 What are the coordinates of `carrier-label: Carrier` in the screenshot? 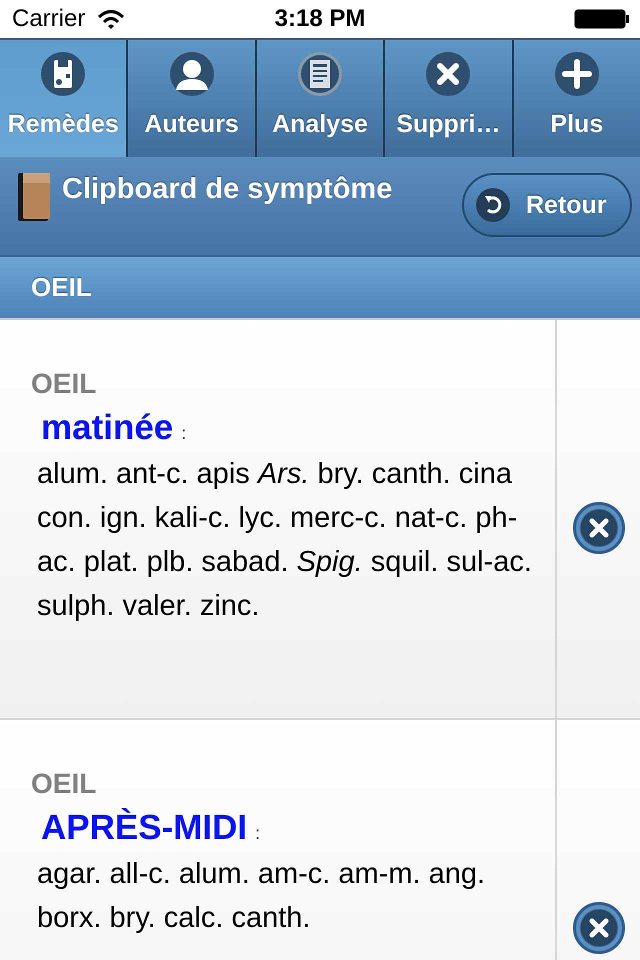 It's located at (49, 19).